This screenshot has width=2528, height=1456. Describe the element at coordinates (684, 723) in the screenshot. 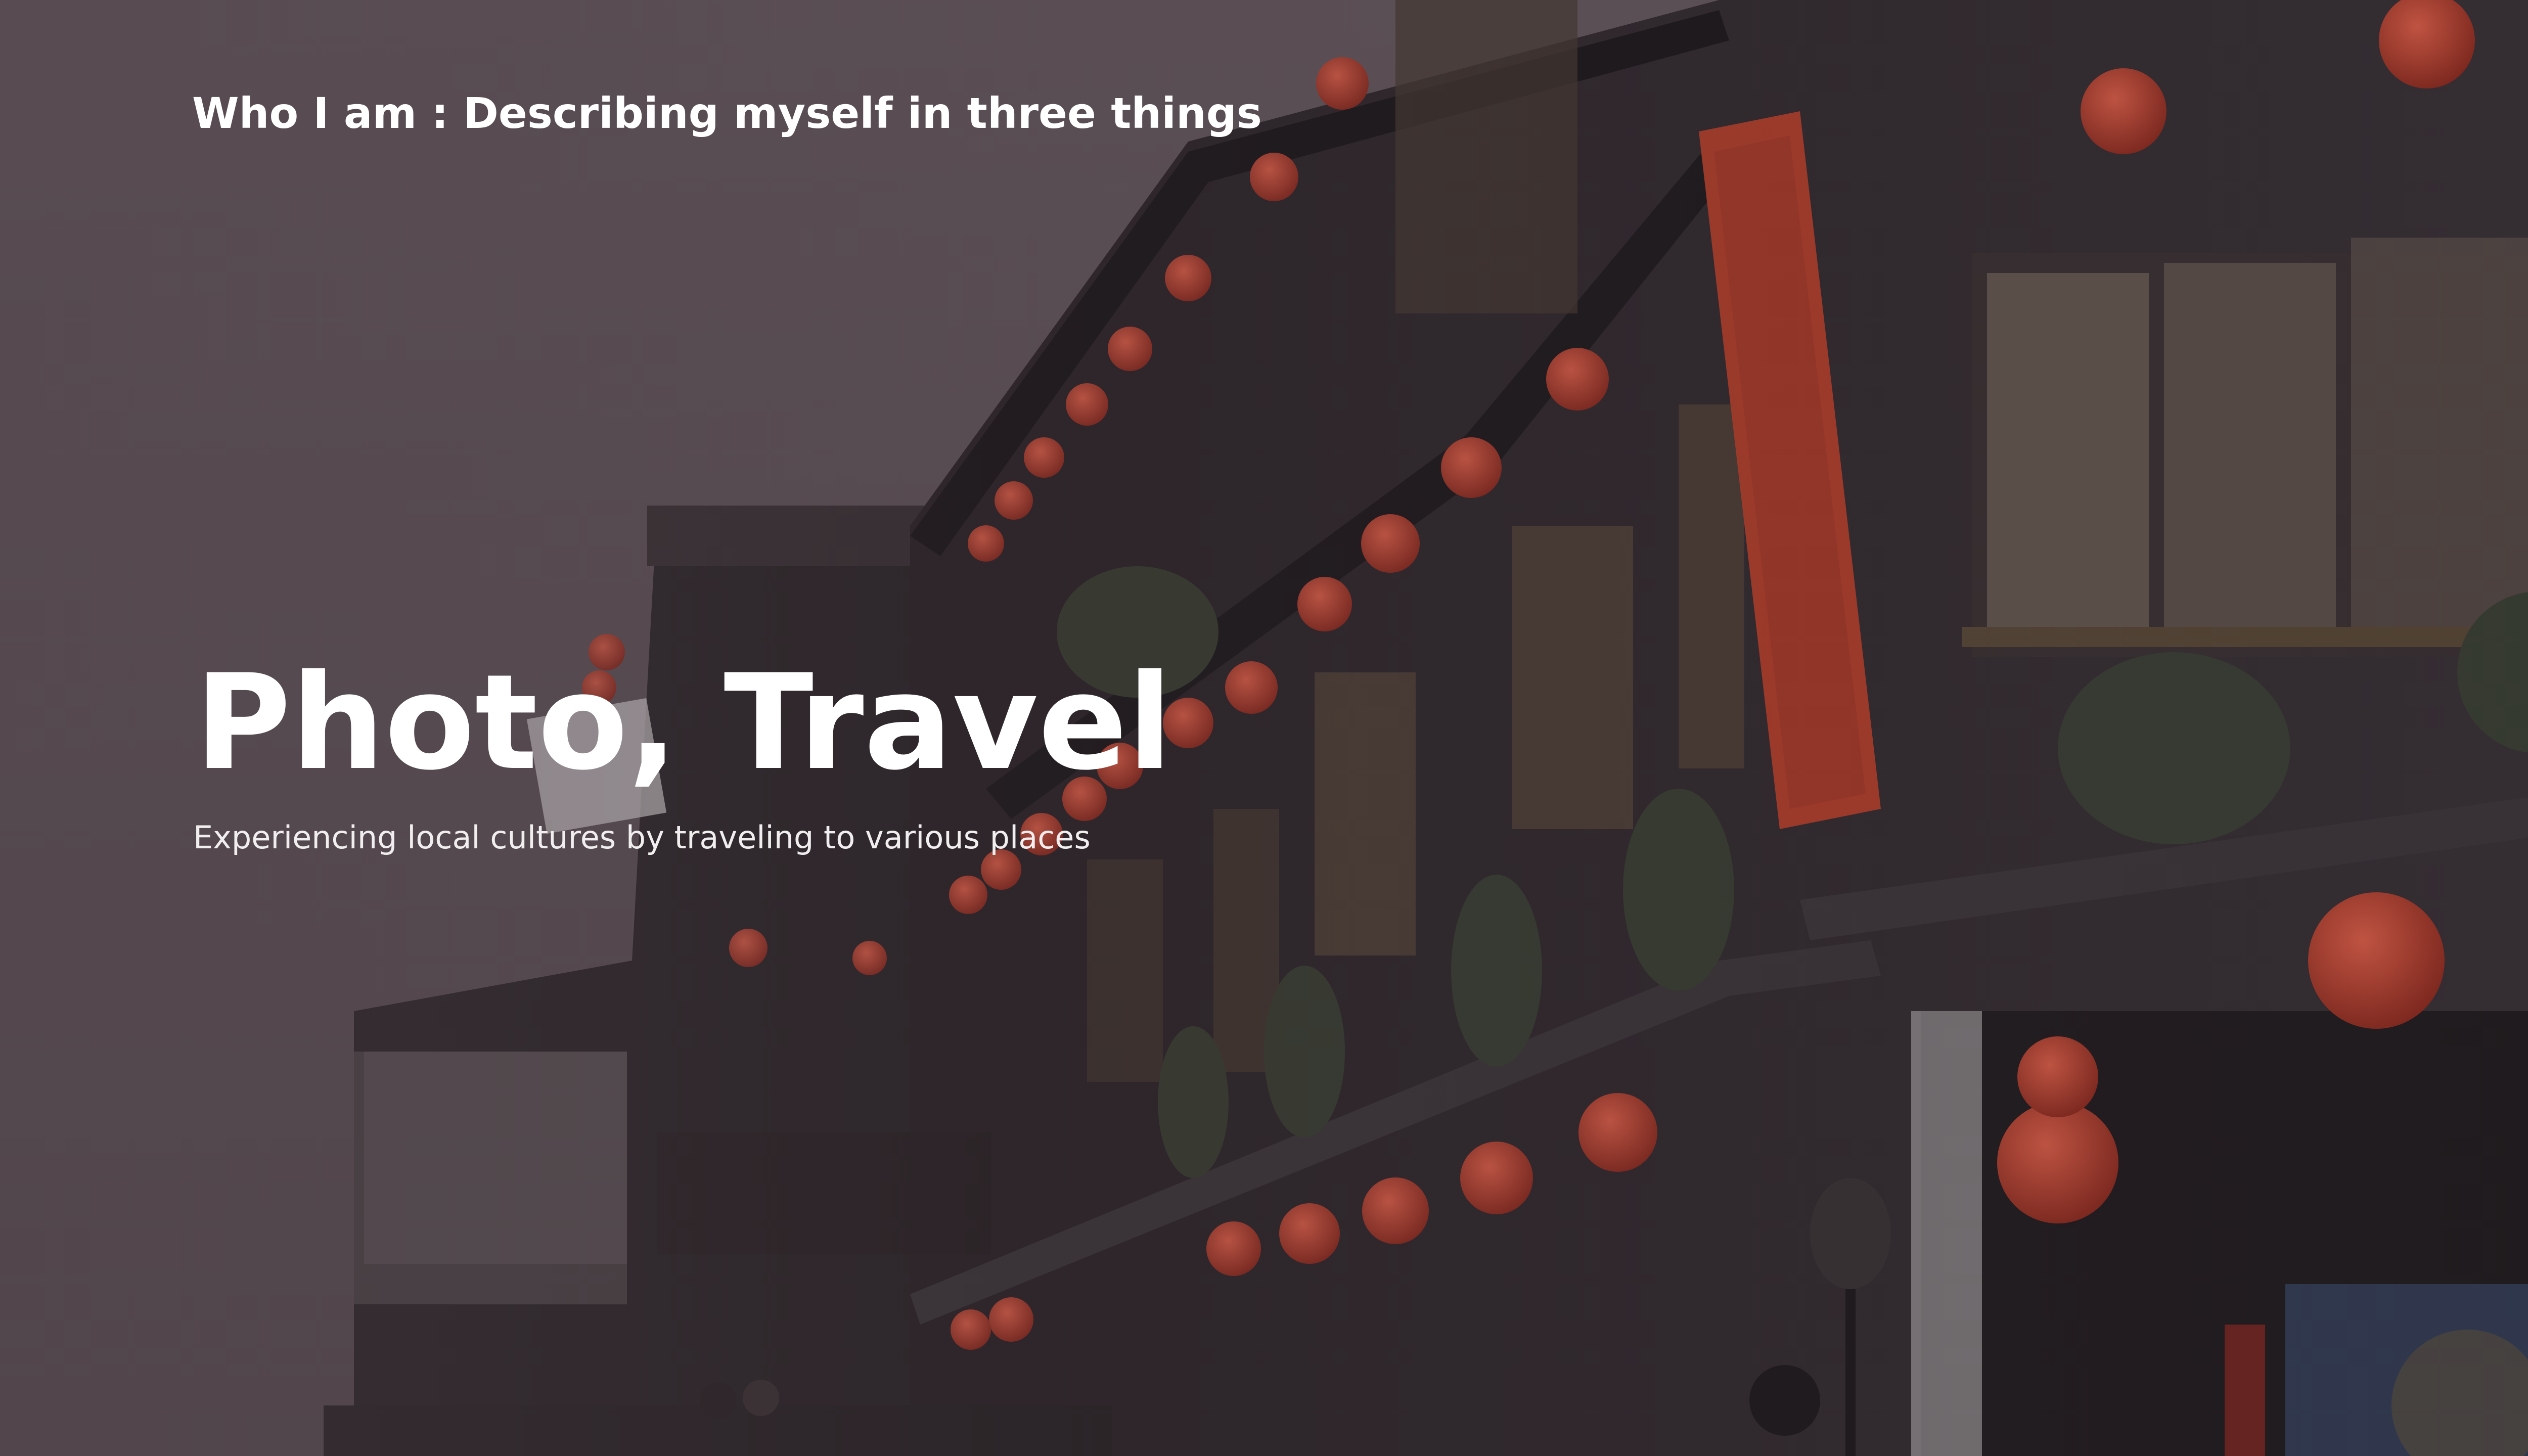

I see `slide-headline: Photo, Travel` at that location.